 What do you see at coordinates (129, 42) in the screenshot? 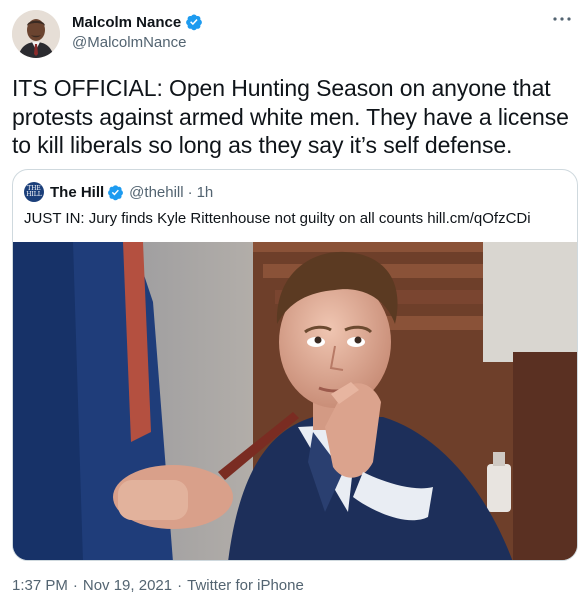
I see `author-handle: @MalcolmNance` at bounding box center [129, 42].